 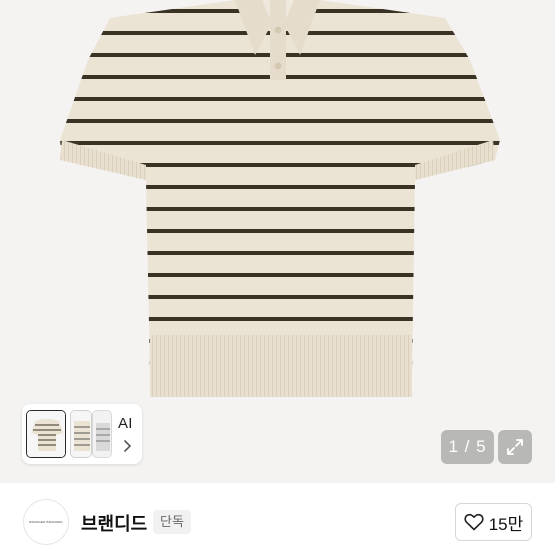 I want to click on expand-icon, so click(x=515, y=447).